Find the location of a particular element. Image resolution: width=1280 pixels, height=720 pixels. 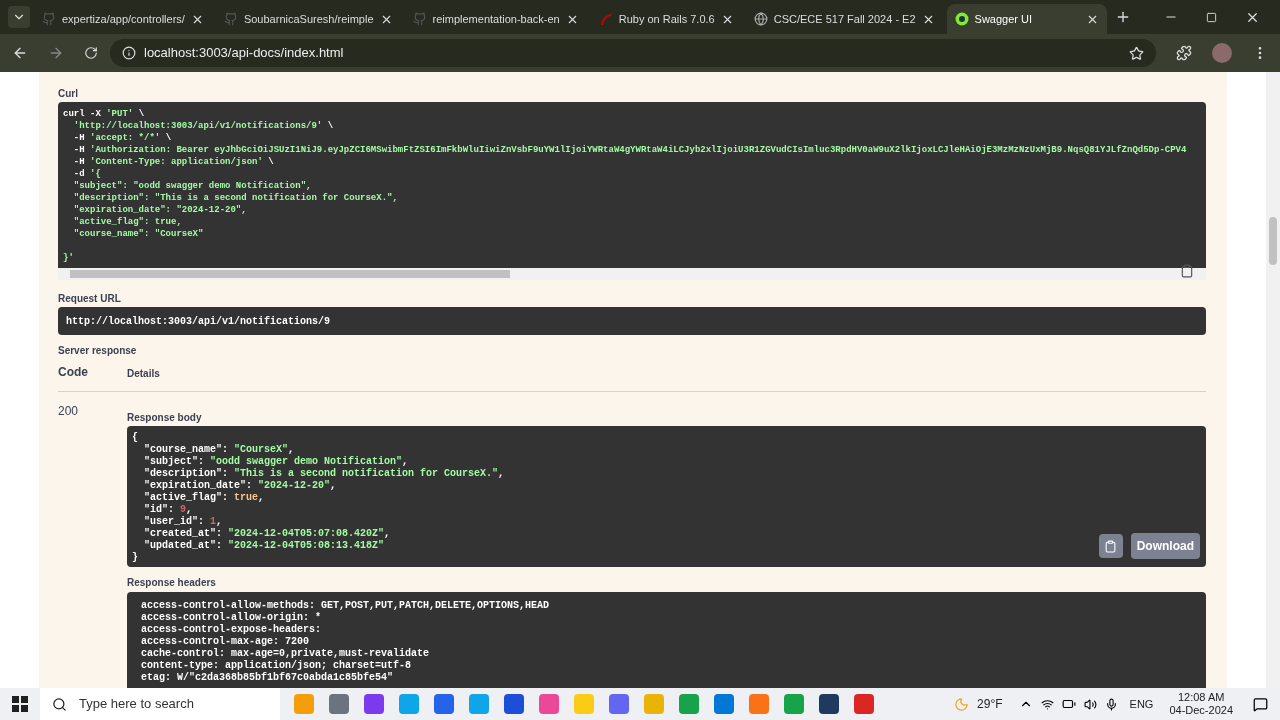

weather-text: 29°F is located at coordinates (990, 704).